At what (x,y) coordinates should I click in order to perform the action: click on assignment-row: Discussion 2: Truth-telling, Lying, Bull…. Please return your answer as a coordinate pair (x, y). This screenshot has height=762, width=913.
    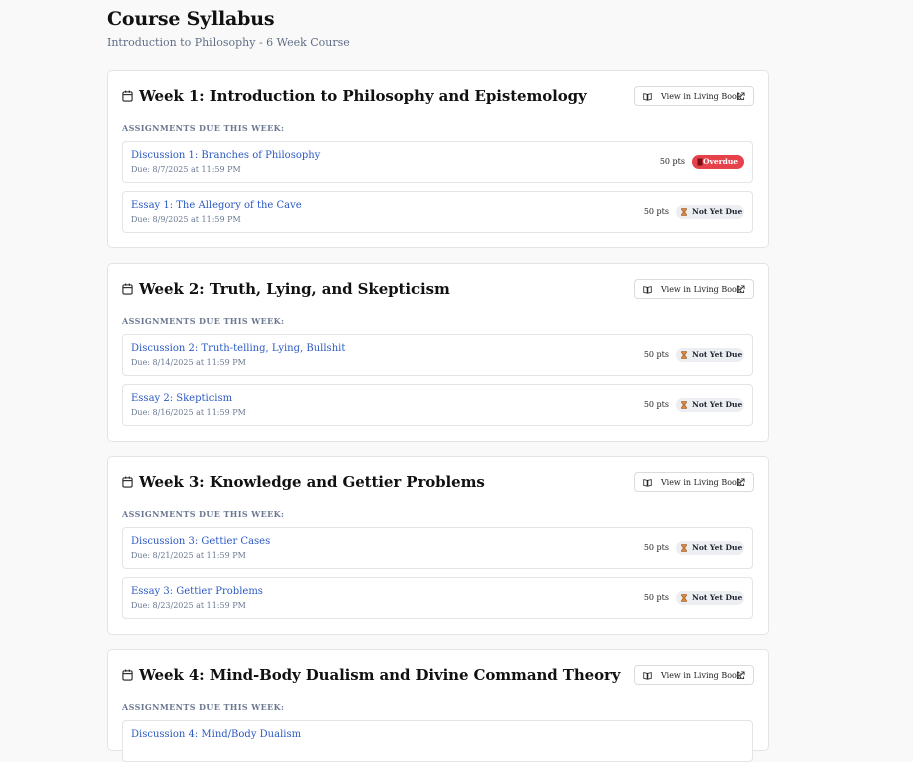
    Looking at the image, I should click on (437, 355).